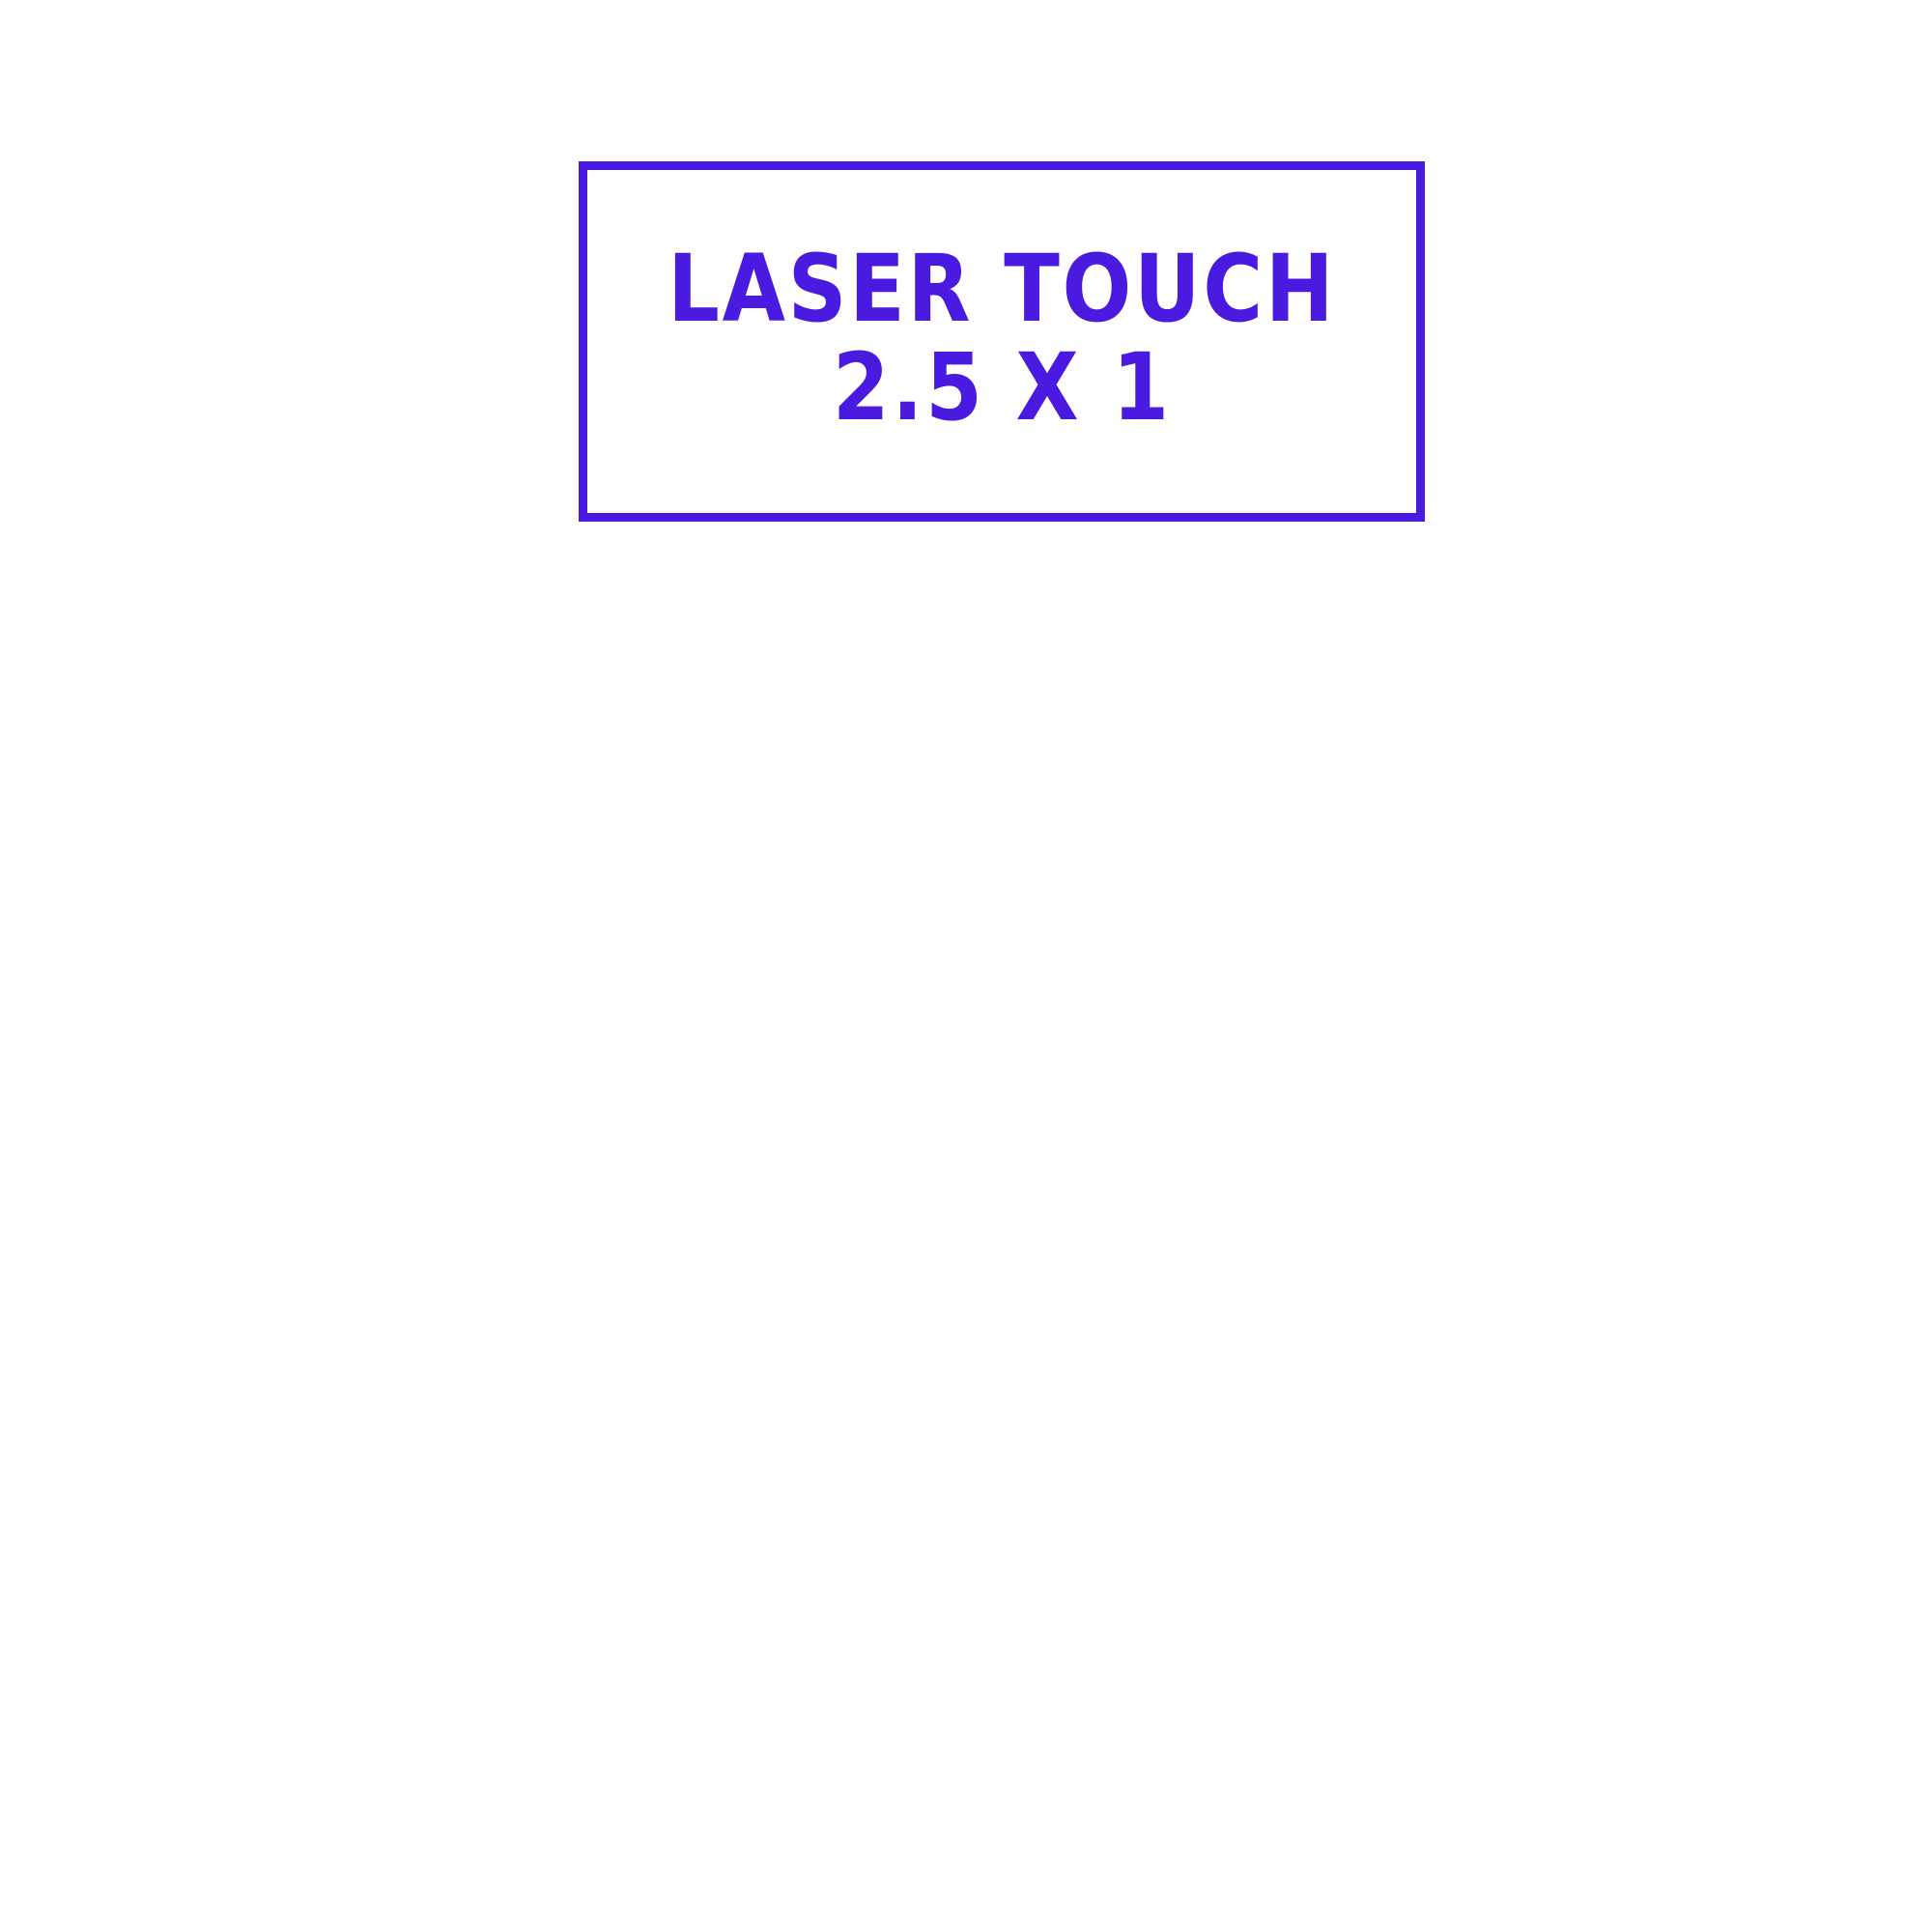  Describe the element at coordinates (1002, 289) in the screenshot. I see `label-title: LASER TOUCH` at that location.